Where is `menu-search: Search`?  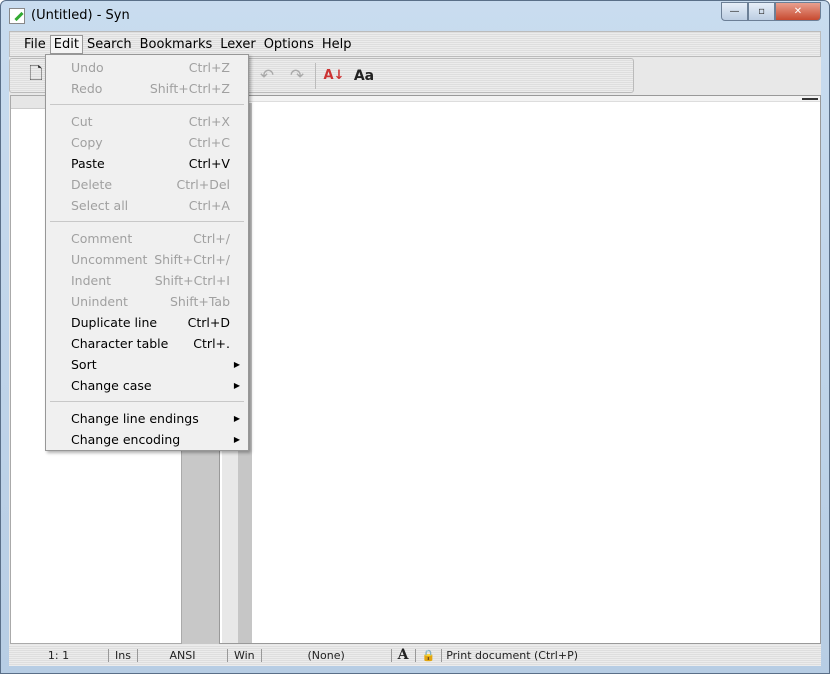
menu-search: Search is located at coordinates (109, 44).